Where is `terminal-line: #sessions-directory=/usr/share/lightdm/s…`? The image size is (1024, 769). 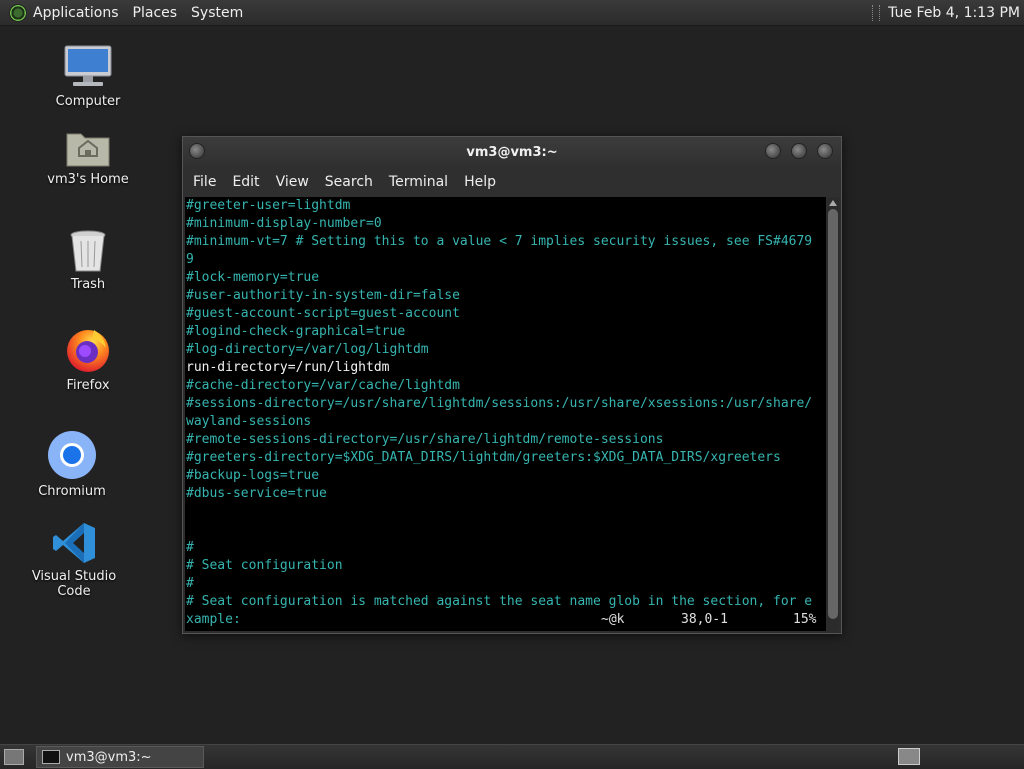 terminal-line: #sessions-directory=/usr/share/lightdm/s… is located at coordinates (499, 403).